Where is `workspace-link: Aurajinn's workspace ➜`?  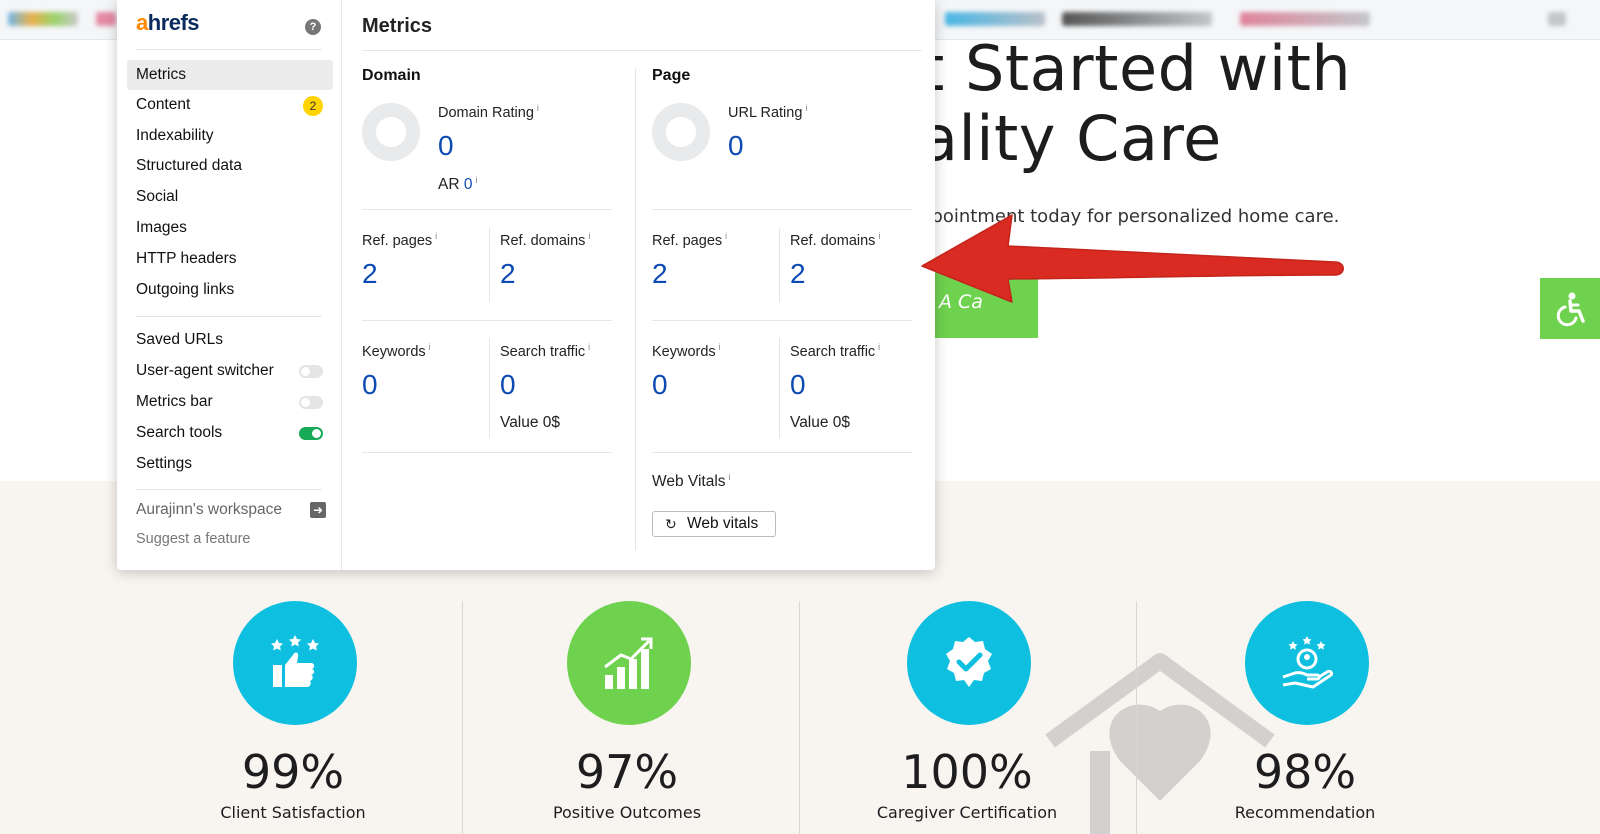
workspace-link: Aurajinn's workspace ➜ is located at coordinates (231, 510).